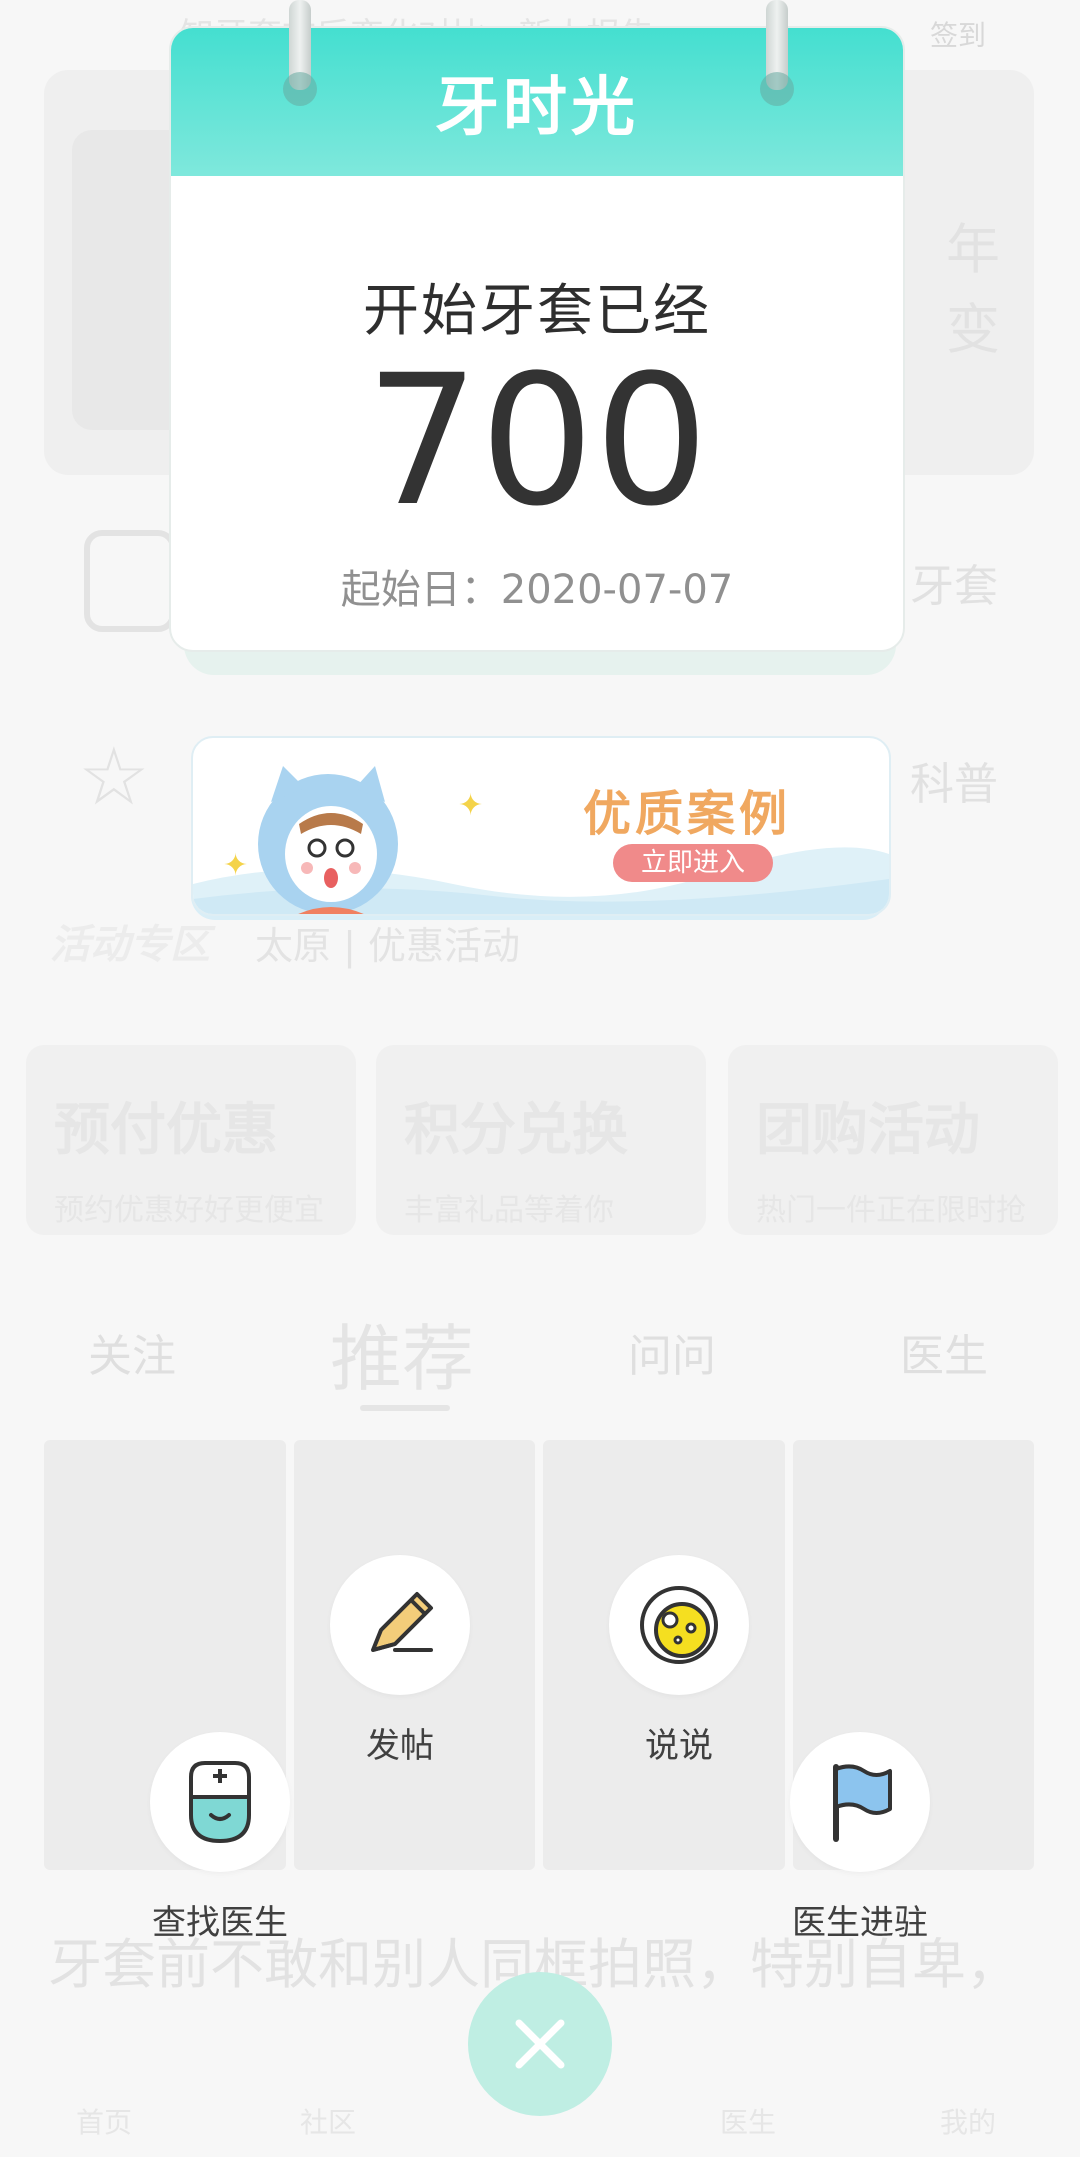 Image resolution: width=1080 pixels, height=2157 pixels. Describe the element at coordinates (537, 590) in the screenshot. I see `calendar-start-date: 起始日：2020-07-07` at that location.